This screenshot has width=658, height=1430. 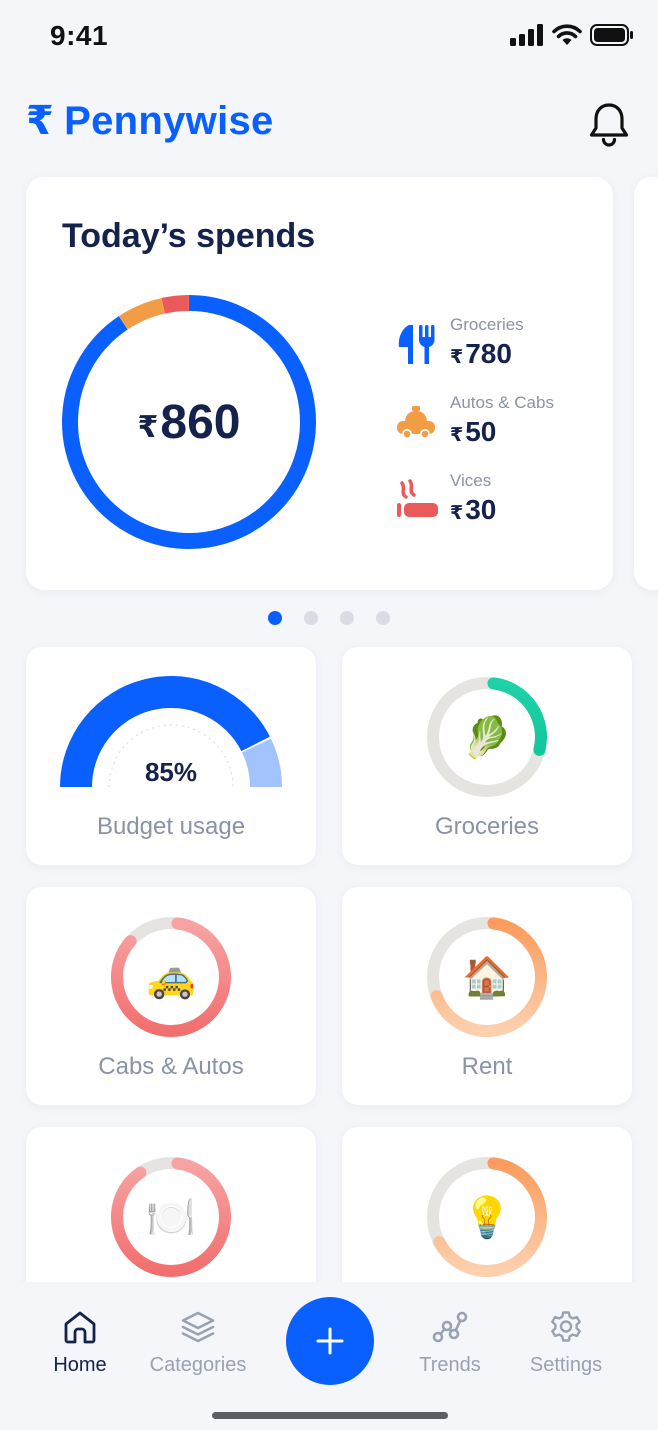 I want to click on plate-cutlery-icon: 🍽️, so click(x=171, y=1217).